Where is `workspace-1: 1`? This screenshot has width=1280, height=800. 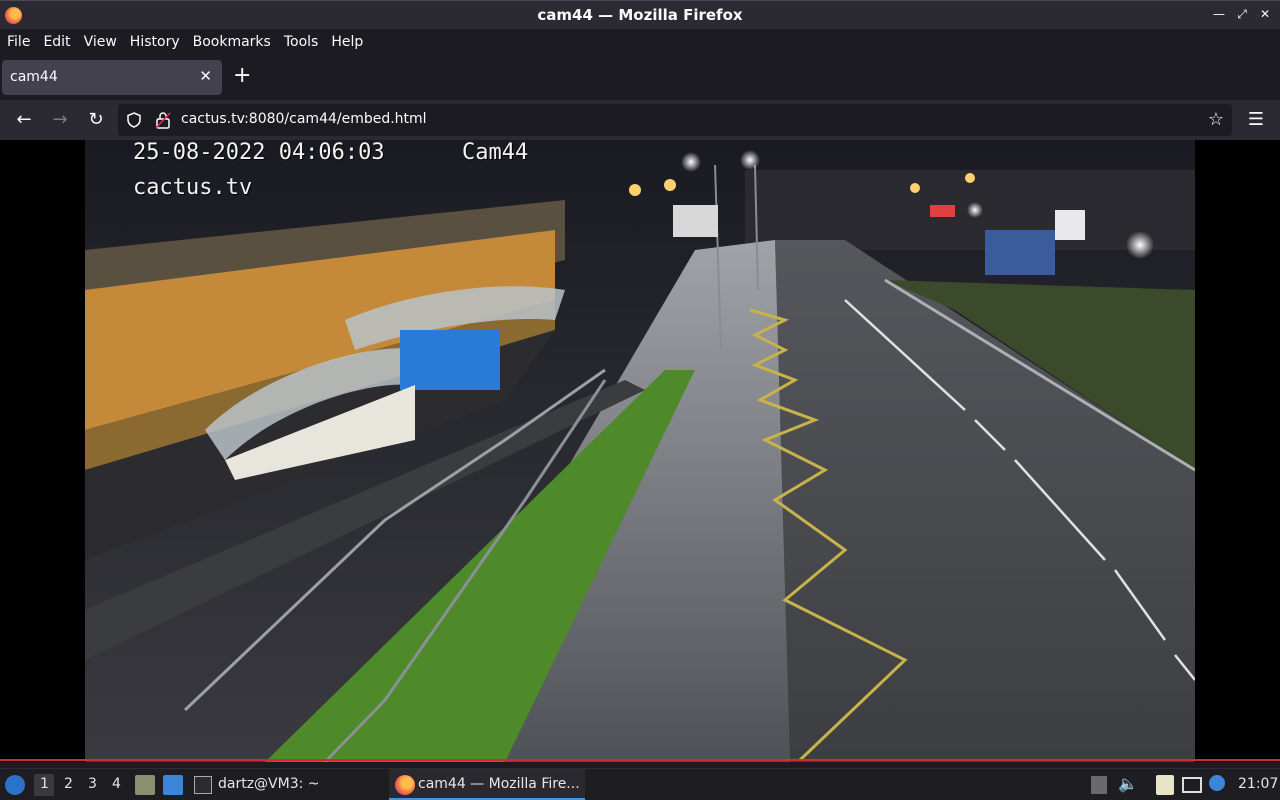 workspace-1: 1 is located at coordinates (44, 784).